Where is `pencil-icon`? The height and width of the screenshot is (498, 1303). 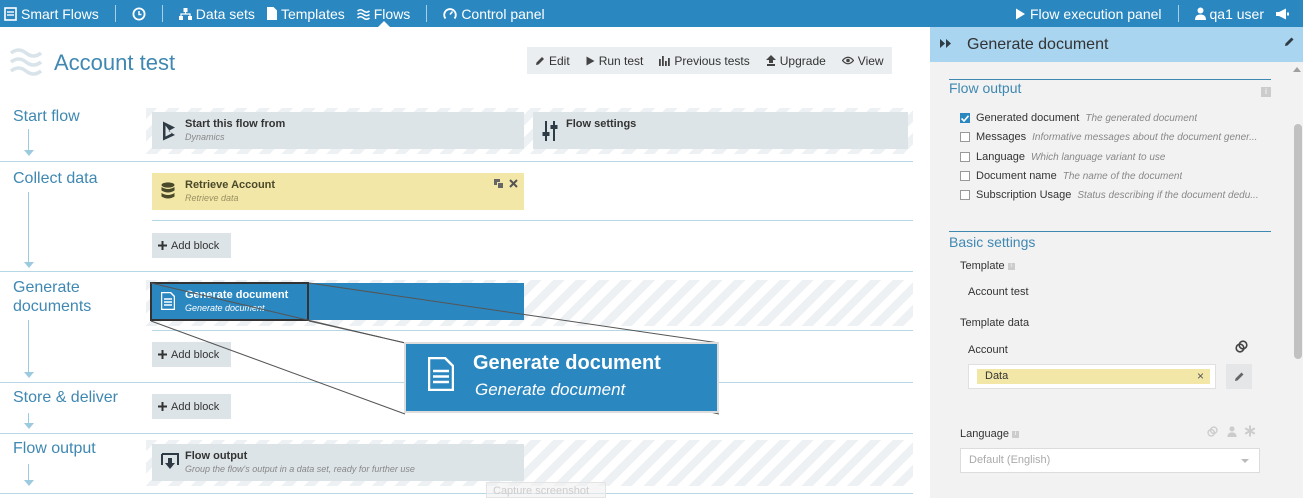 pencil-icon is located at coordinates (1239, 376).